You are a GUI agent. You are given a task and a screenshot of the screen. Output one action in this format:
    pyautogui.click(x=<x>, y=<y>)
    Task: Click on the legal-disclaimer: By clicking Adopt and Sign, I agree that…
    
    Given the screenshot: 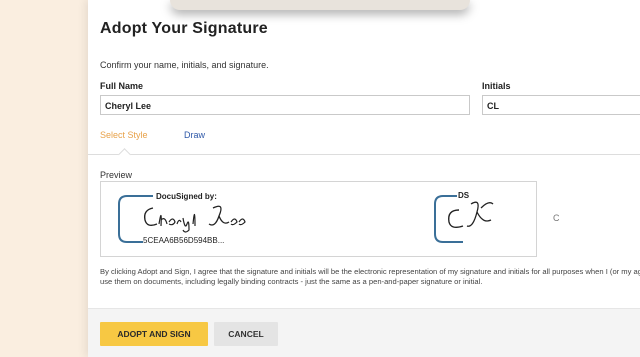 What is the action you would take?
    pyautogui.click(x=370, y=276)
    